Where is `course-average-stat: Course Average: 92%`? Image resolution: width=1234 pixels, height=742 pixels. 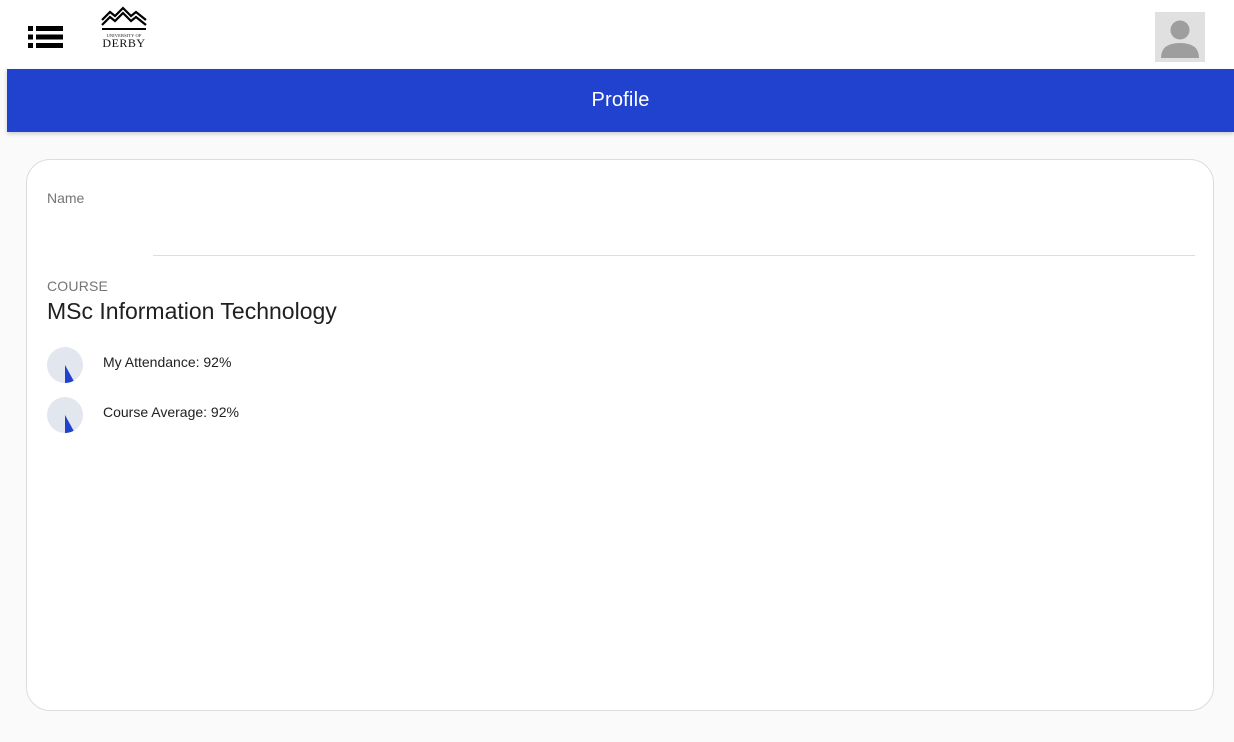 course-average-stat: Course Average: 92% is located at coordinates (143, 415).